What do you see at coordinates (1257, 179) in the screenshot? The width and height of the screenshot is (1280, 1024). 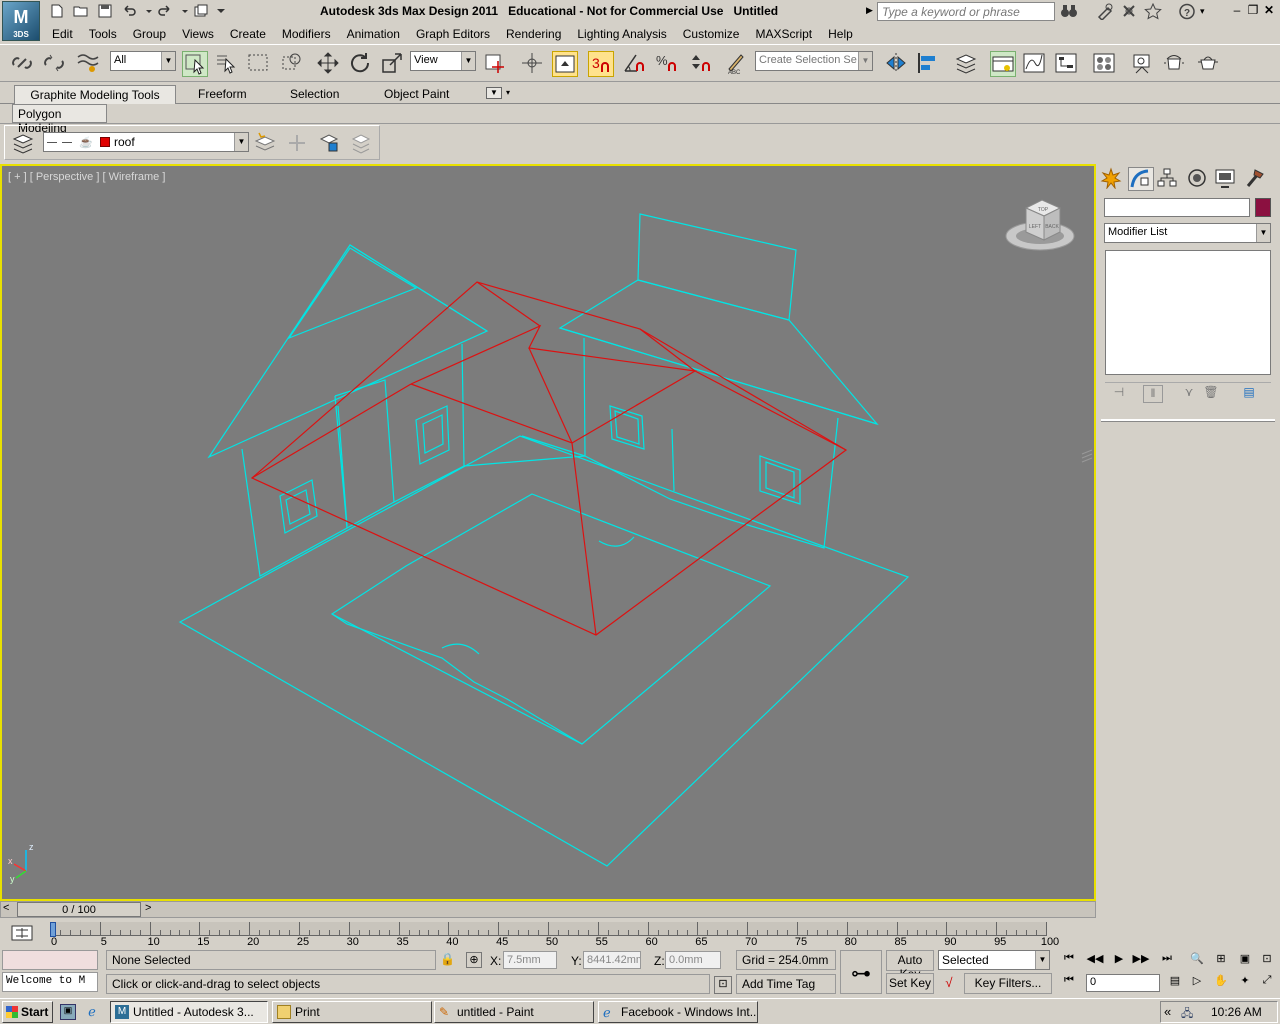 I see `utilities-tab-icon` at bounding box center [1257, 179].